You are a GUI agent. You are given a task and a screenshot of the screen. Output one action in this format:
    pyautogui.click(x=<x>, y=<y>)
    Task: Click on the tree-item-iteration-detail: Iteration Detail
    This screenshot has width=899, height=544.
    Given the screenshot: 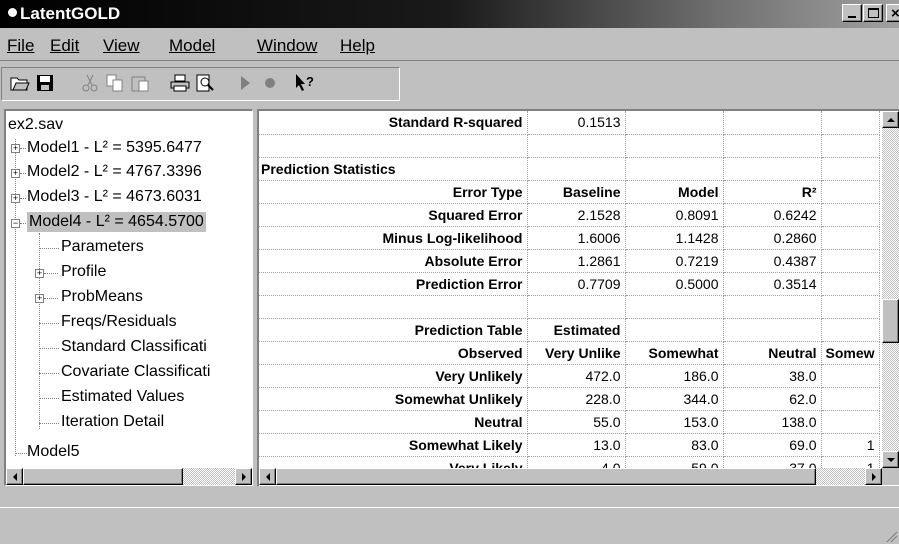 What is the action you would take?
    pyautogui.click(x=112, y=422)
    